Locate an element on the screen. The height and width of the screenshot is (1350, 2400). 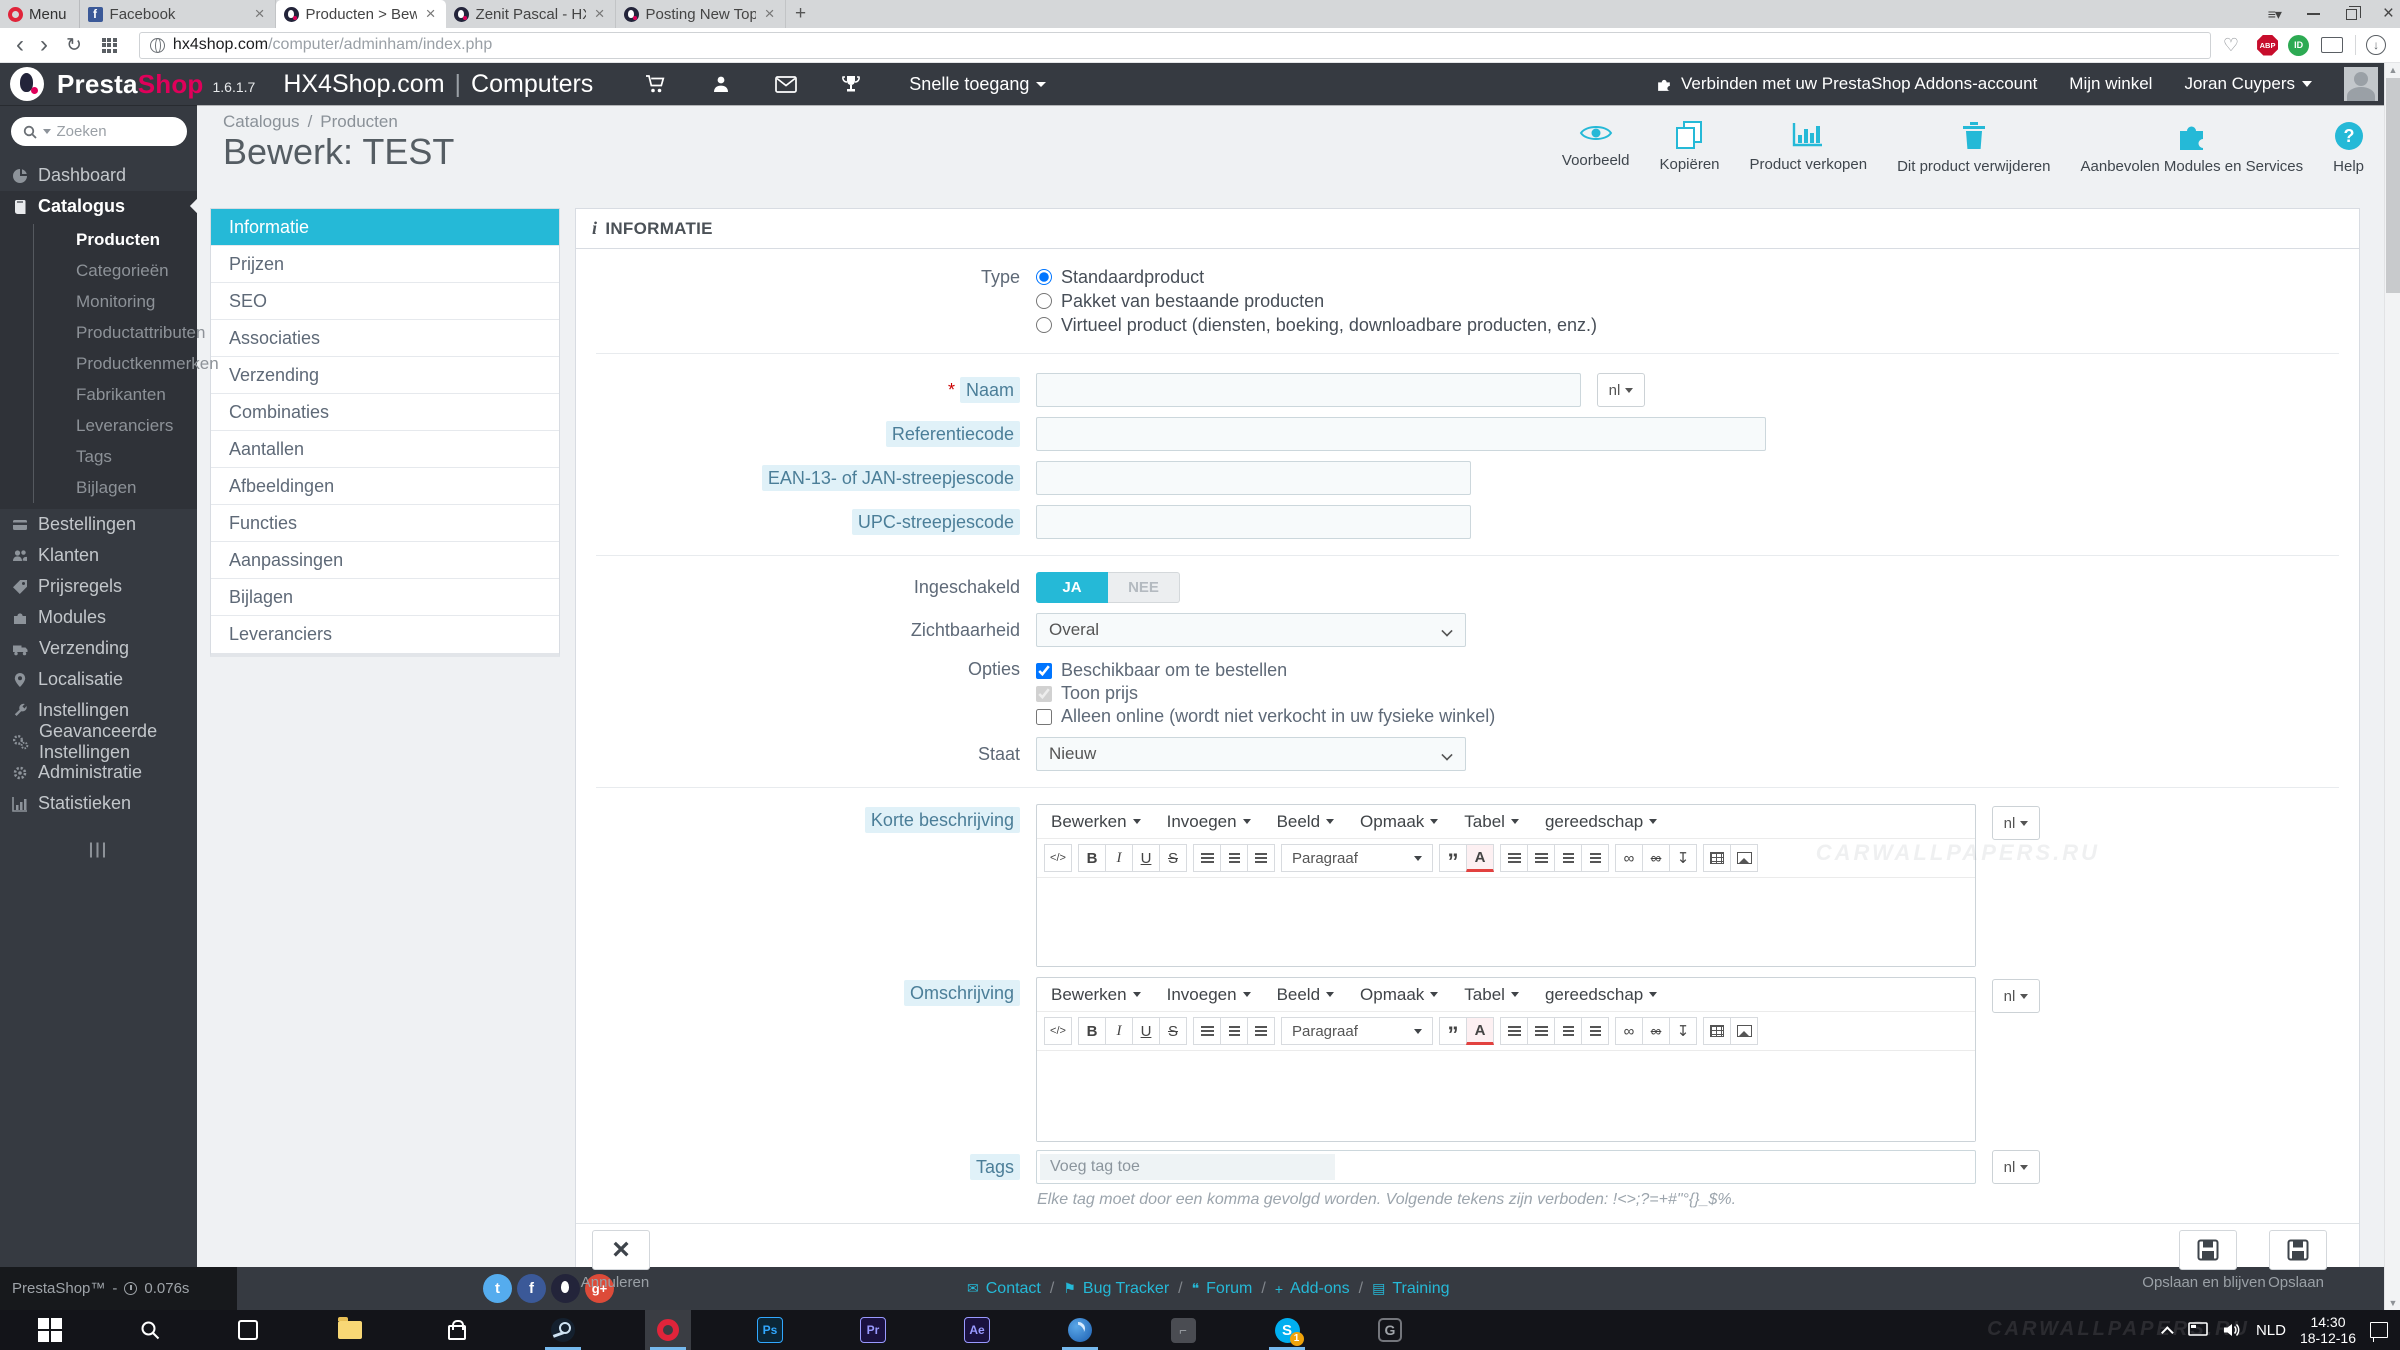
tags-language-dropdown: nl is located at coordinates (2016, 1167).